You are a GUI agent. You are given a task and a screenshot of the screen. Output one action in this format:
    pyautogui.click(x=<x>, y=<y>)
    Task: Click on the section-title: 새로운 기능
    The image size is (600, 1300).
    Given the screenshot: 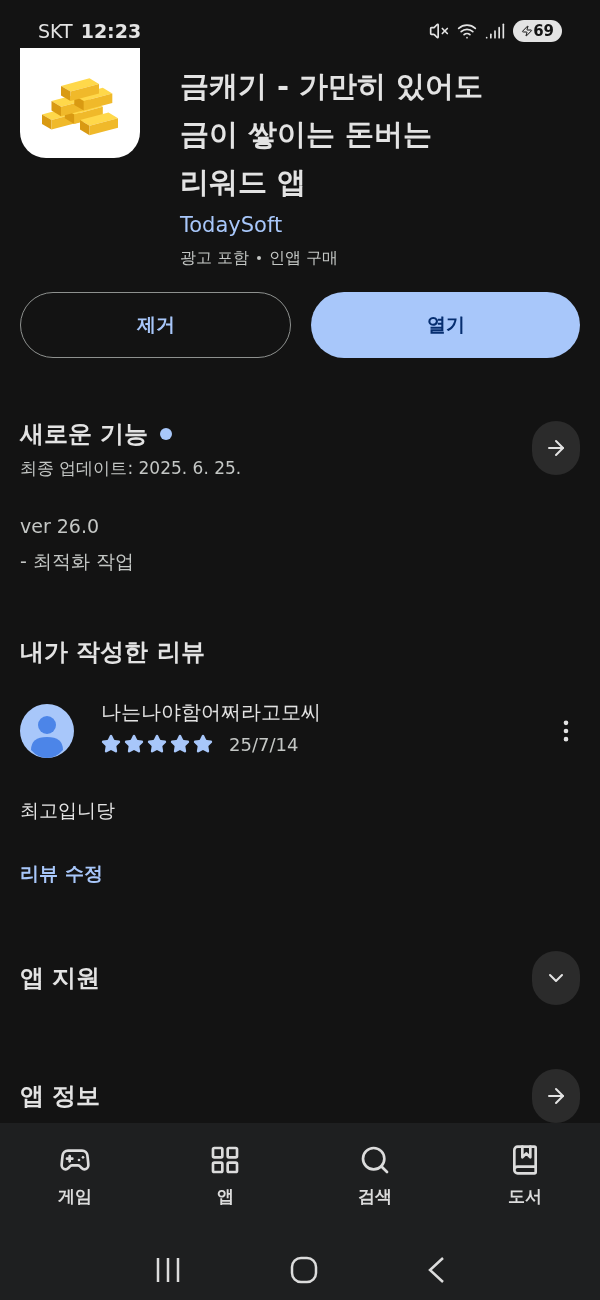 What is the action you would take?
    pyautogui.click(x=84, y=434)
    